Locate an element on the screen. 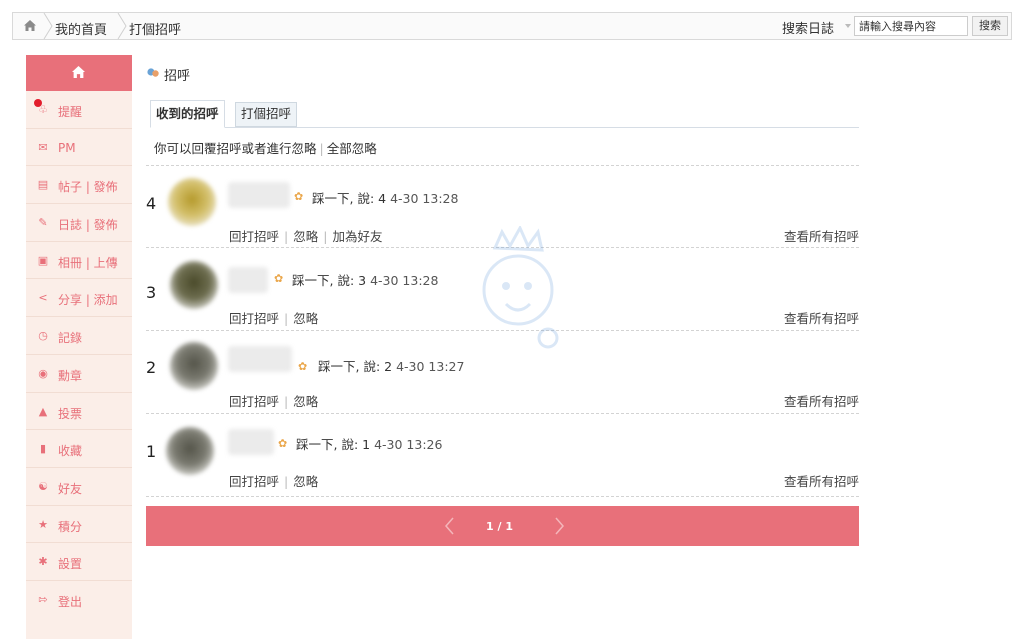 The image size is (1024, 639). greeting-time: 4-30 13:27 is located at coordinates (430, 366).